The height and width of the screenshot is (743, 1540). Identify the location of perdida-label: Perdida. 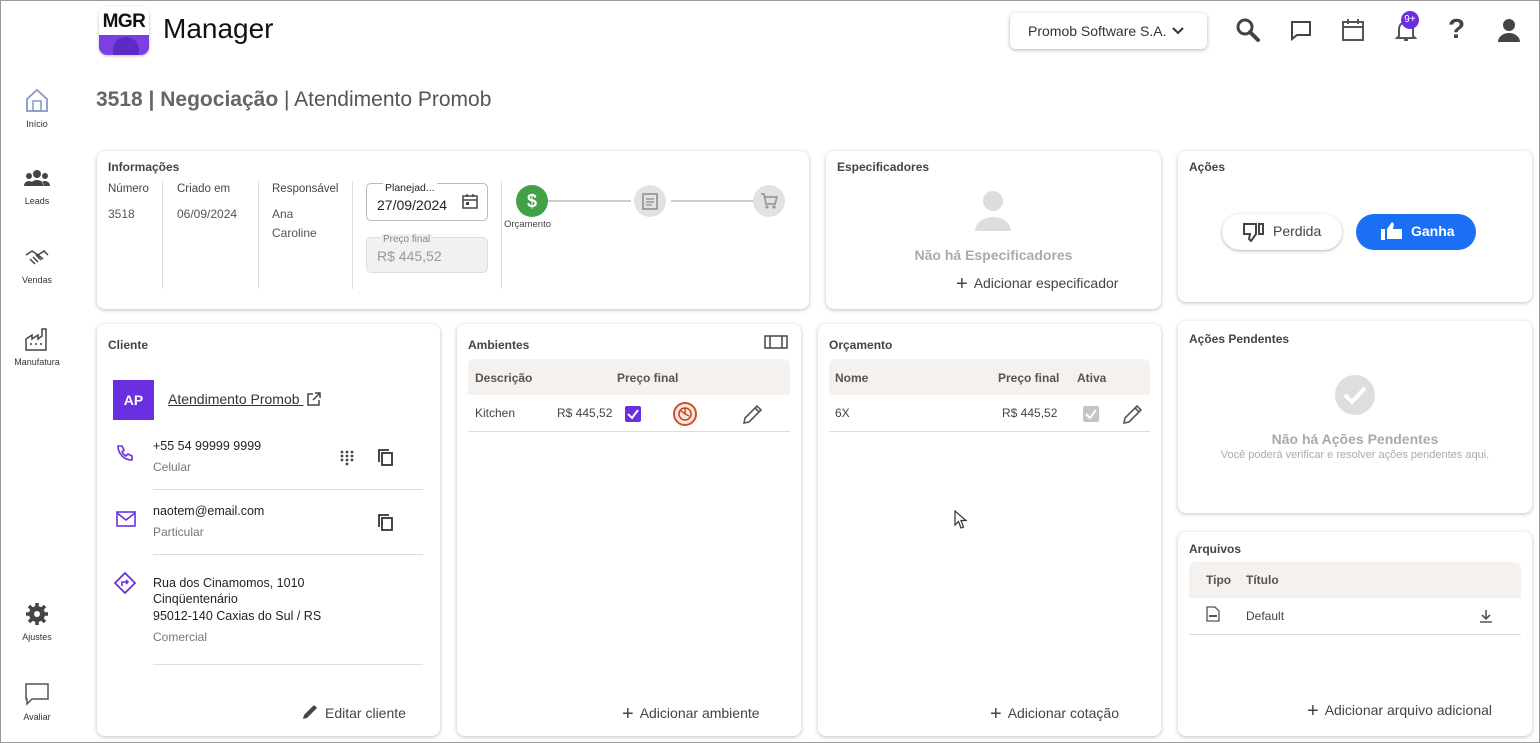
(1297, 231).